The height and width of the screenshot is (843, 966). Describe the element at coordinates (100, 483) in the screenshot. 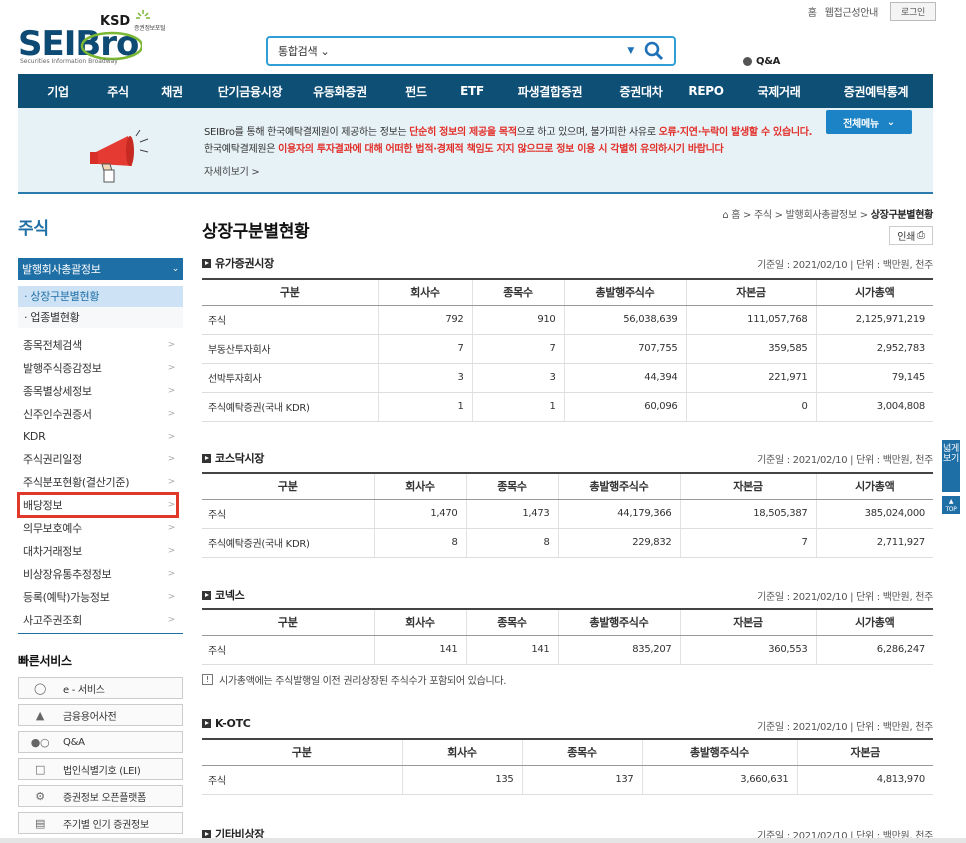

I see `sidebar-item: 주식분포현황(결산기준) >` at that location.